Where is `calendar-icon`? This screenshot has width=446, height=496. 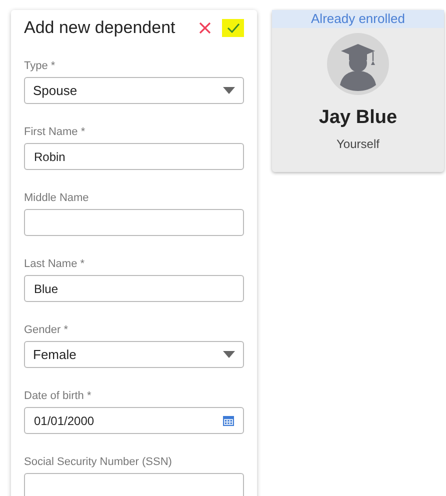 calendar-icon is located at coordinates (228, 421).